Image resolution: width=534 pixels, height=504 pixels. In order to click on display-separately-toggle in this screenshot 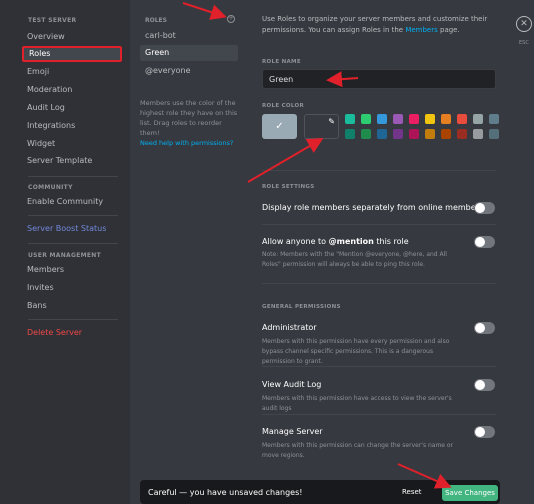, I will do `click(484, 208)`.